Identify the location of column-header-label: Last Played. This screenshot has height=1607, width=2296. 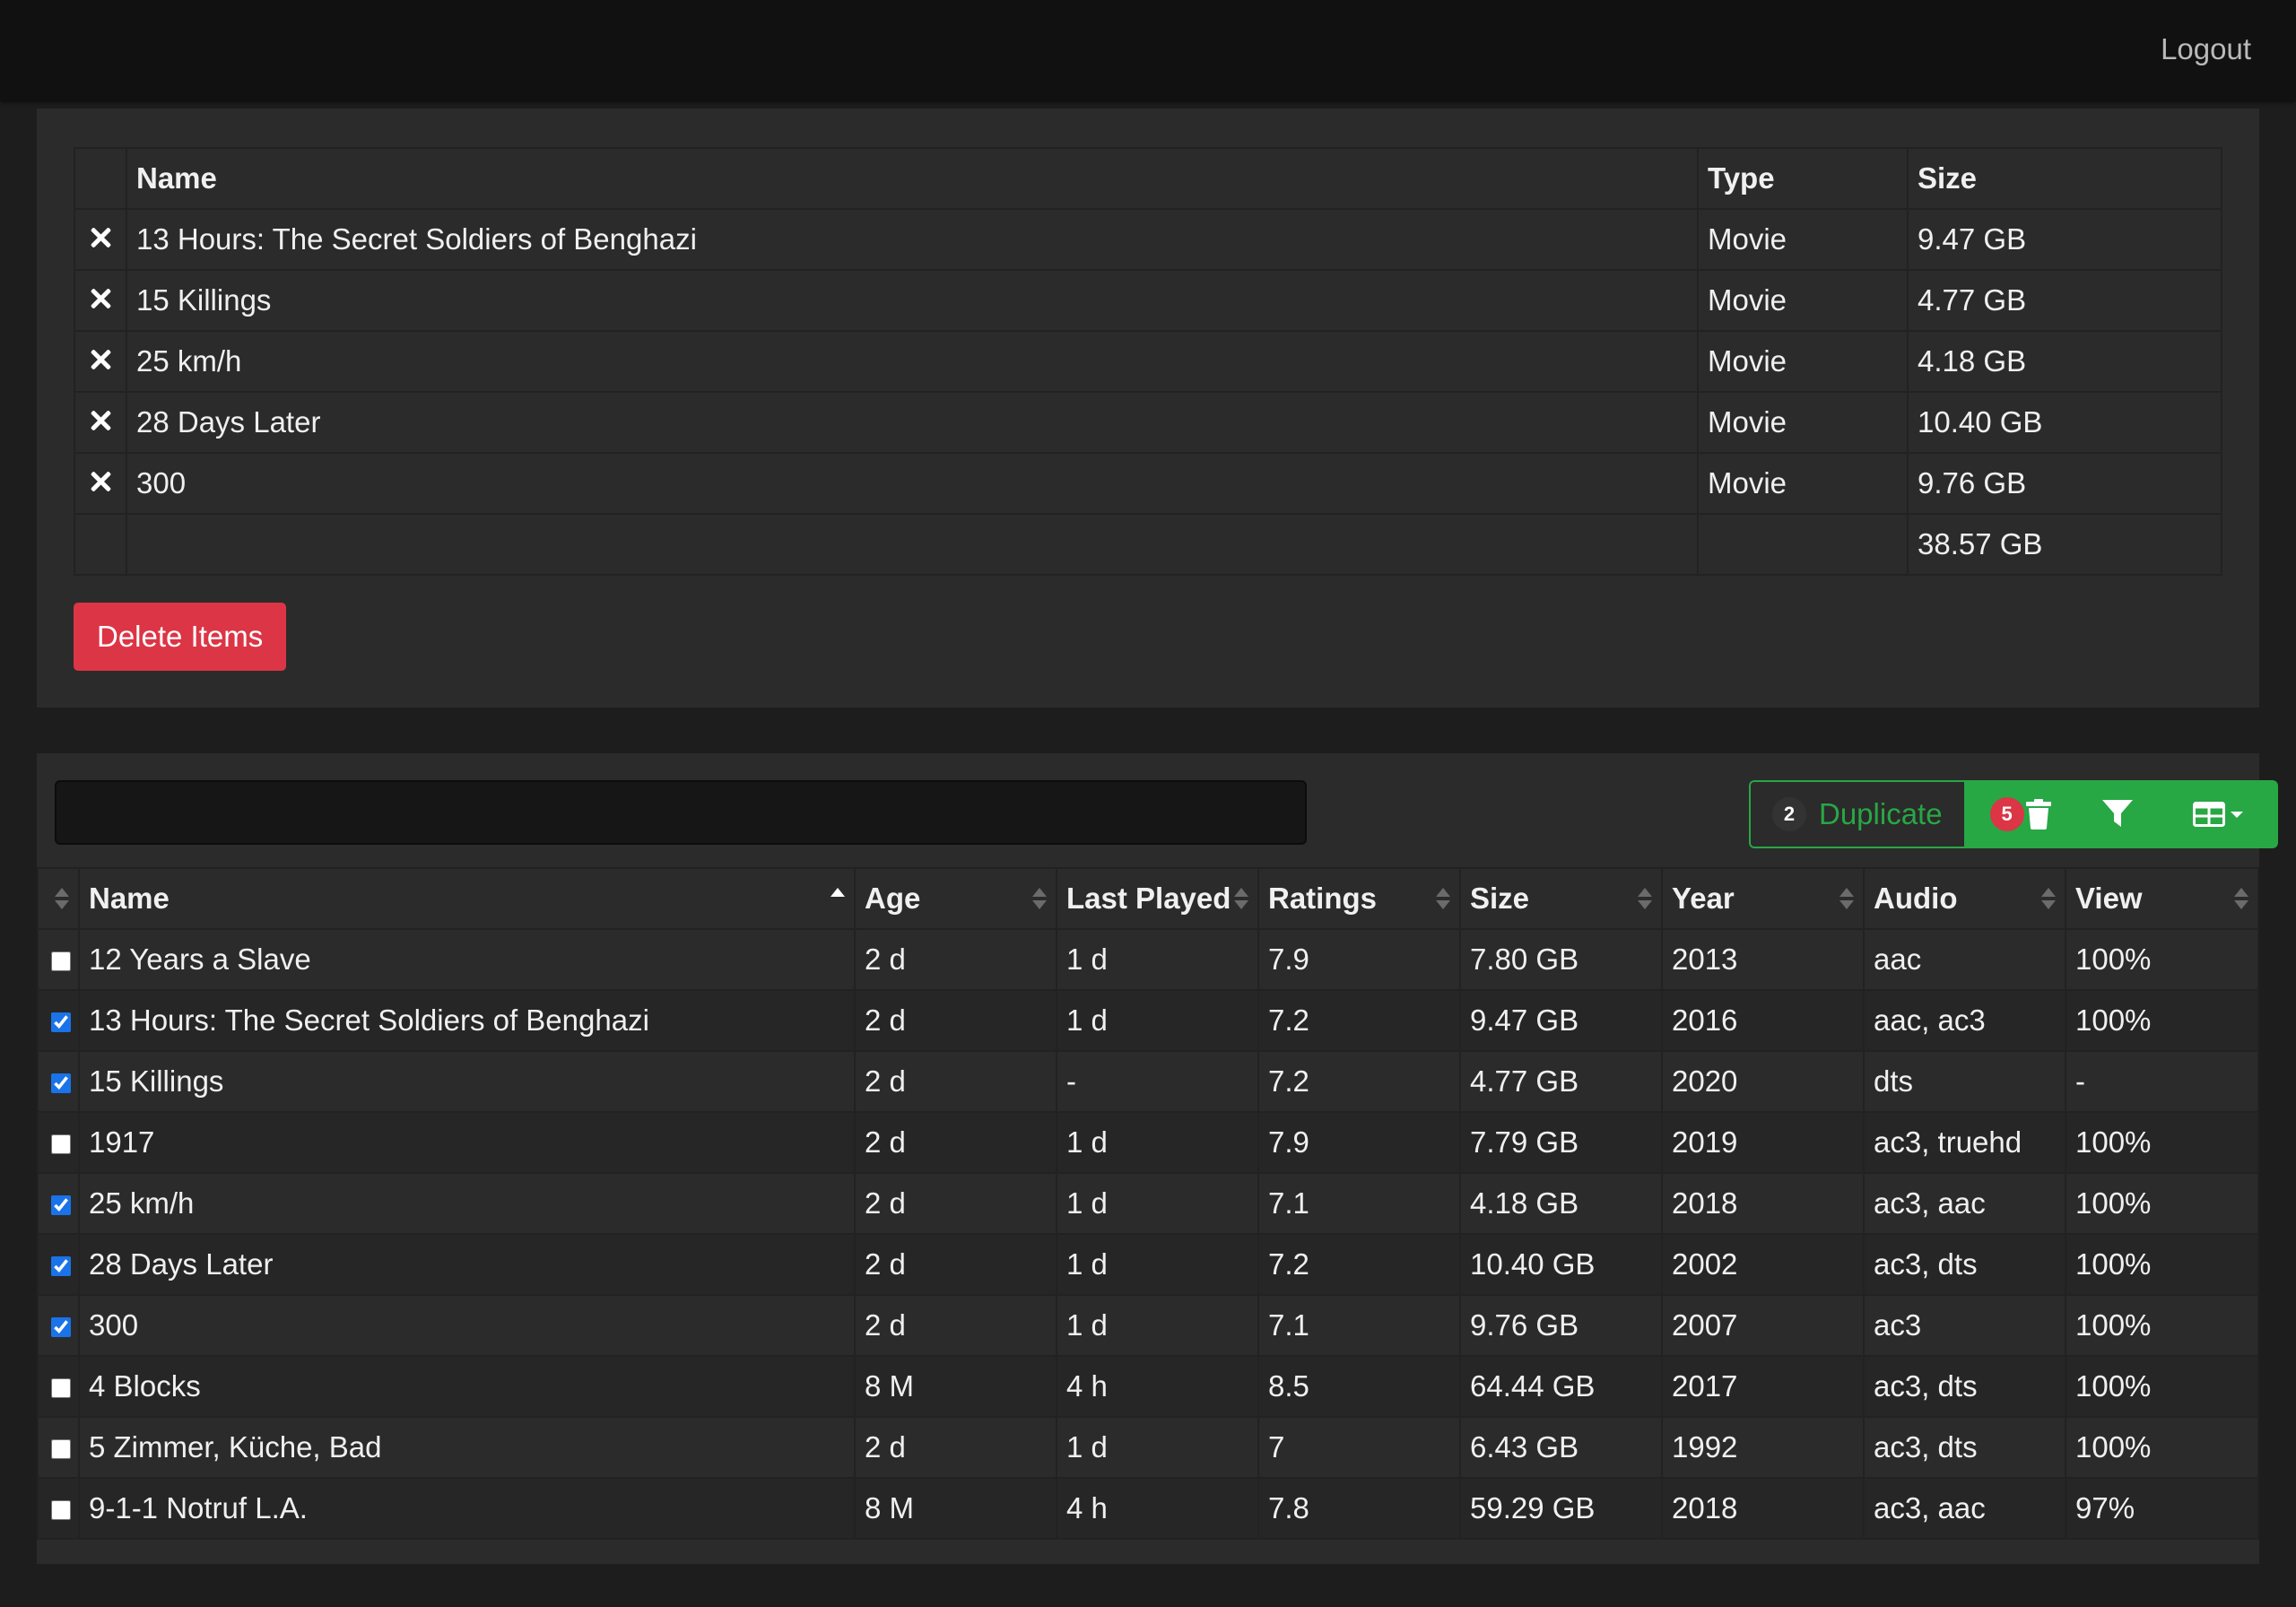
(1148, 899).